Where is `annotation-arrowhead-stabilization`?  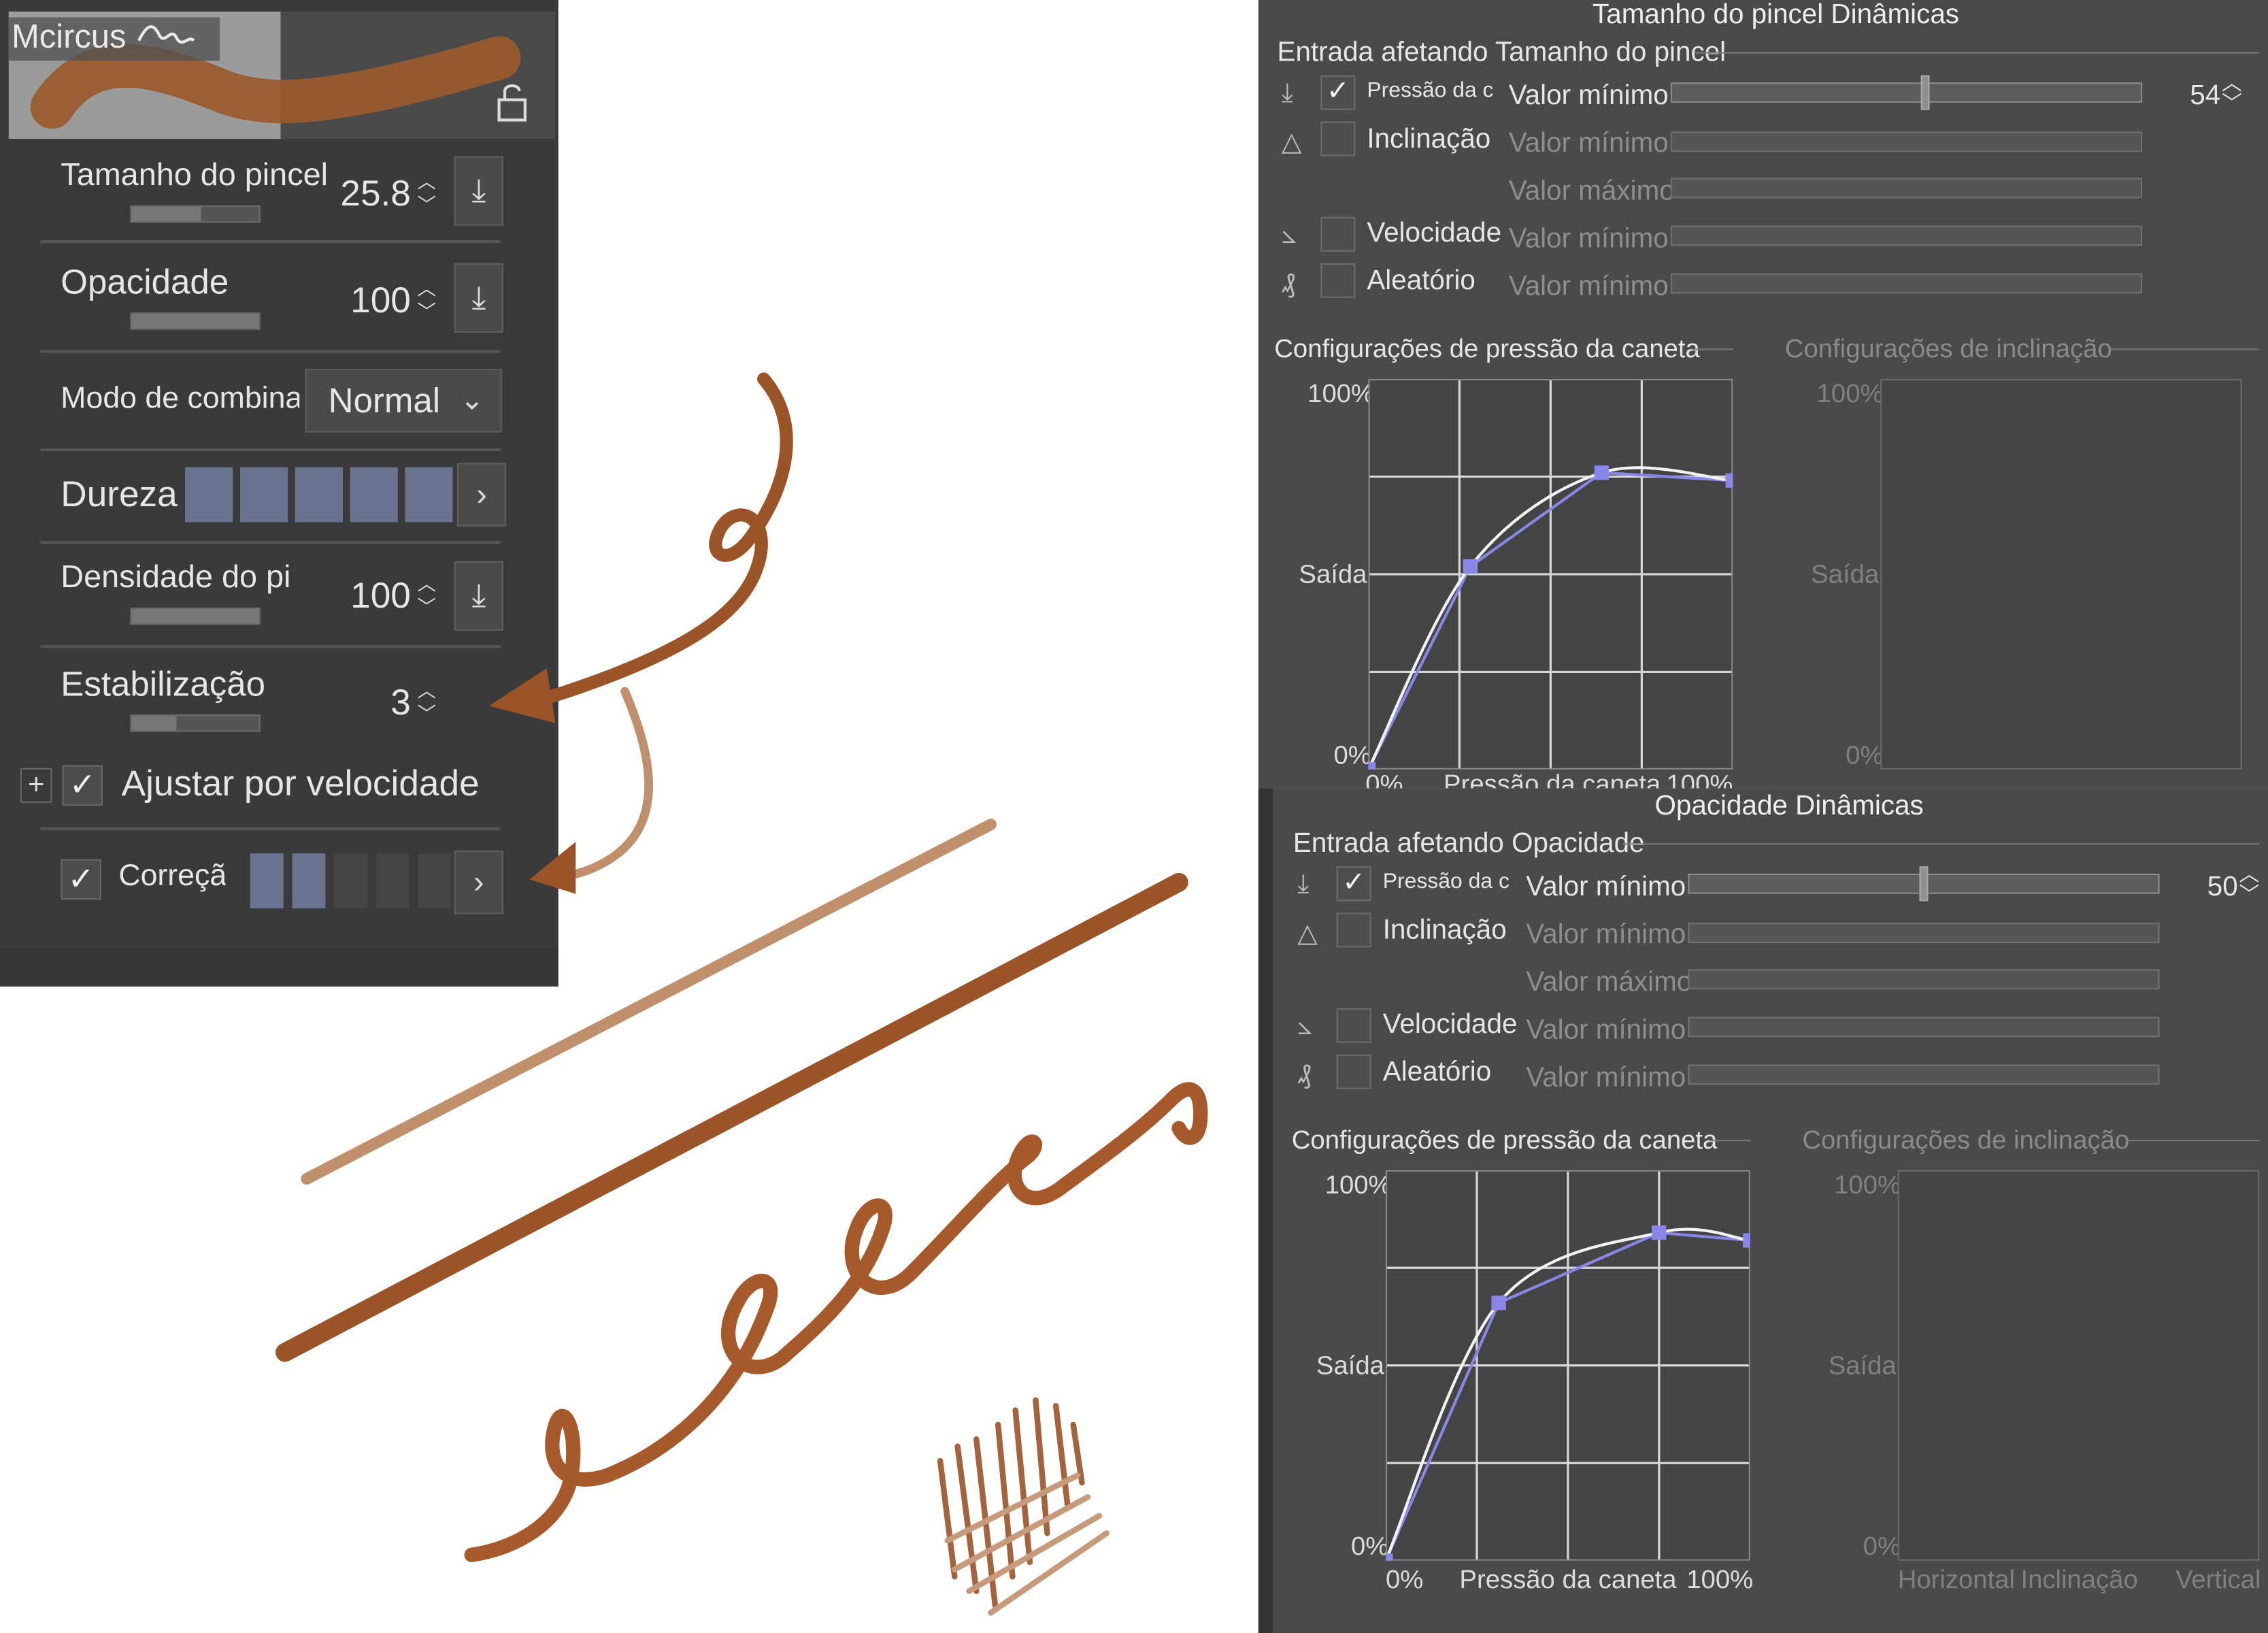
annotation-arrowhead-stabilization is located at coordinates (522, 695).